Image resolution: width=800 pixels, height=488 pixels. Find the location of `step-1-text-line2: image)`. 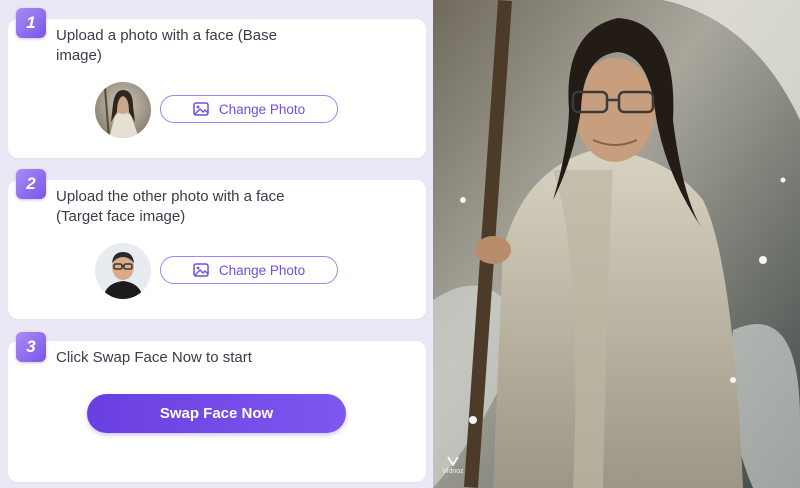

step-1-text-line2: image) is located at coordinates (79, 55).